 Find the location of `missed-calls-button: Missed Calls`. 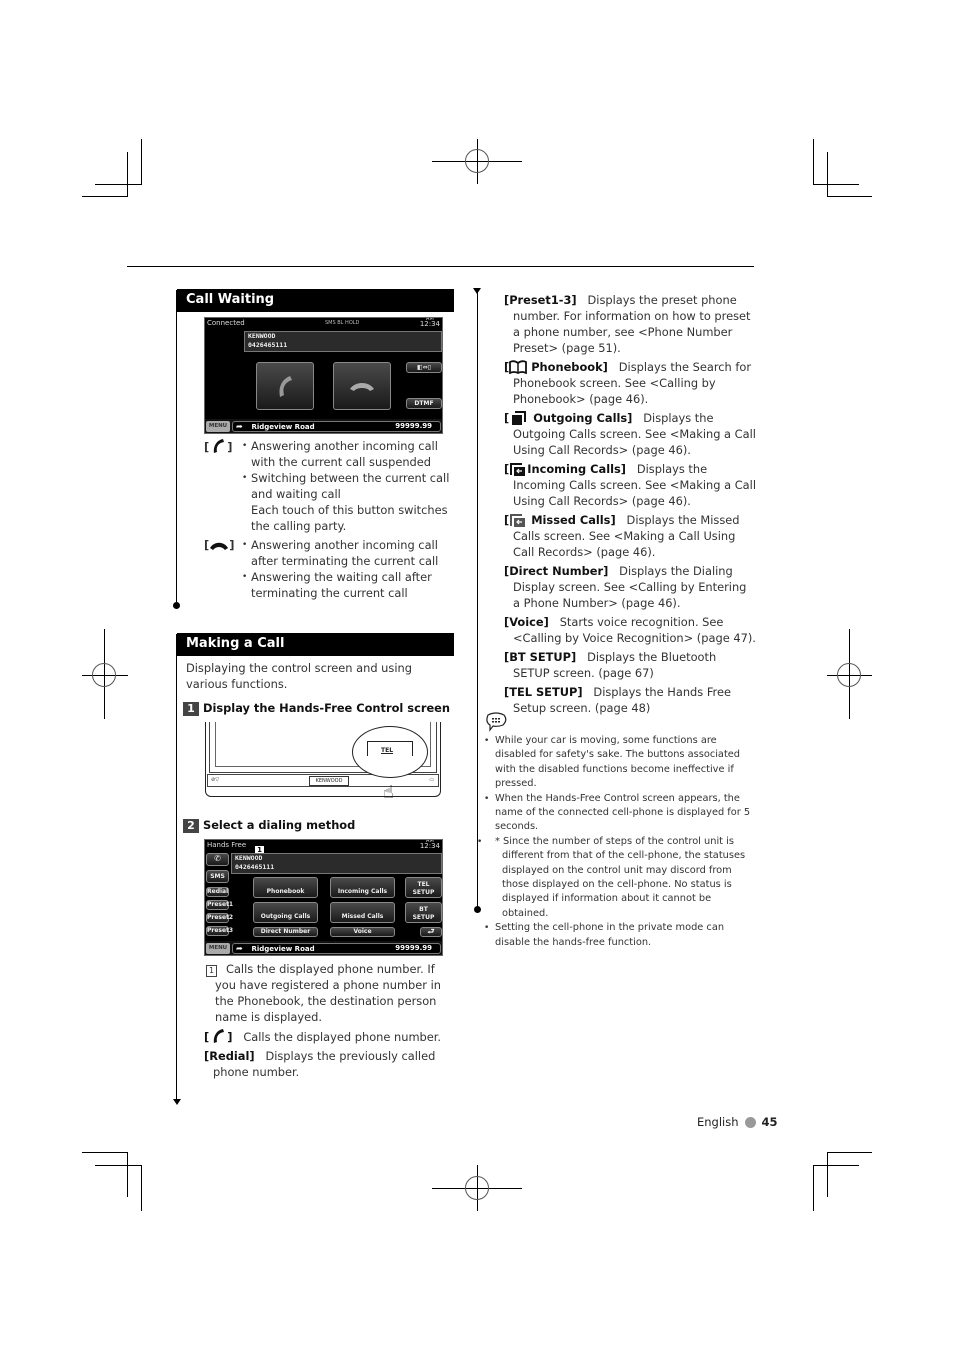

missed-calls-button: Missed Calls is located at coordinates (362, 912).